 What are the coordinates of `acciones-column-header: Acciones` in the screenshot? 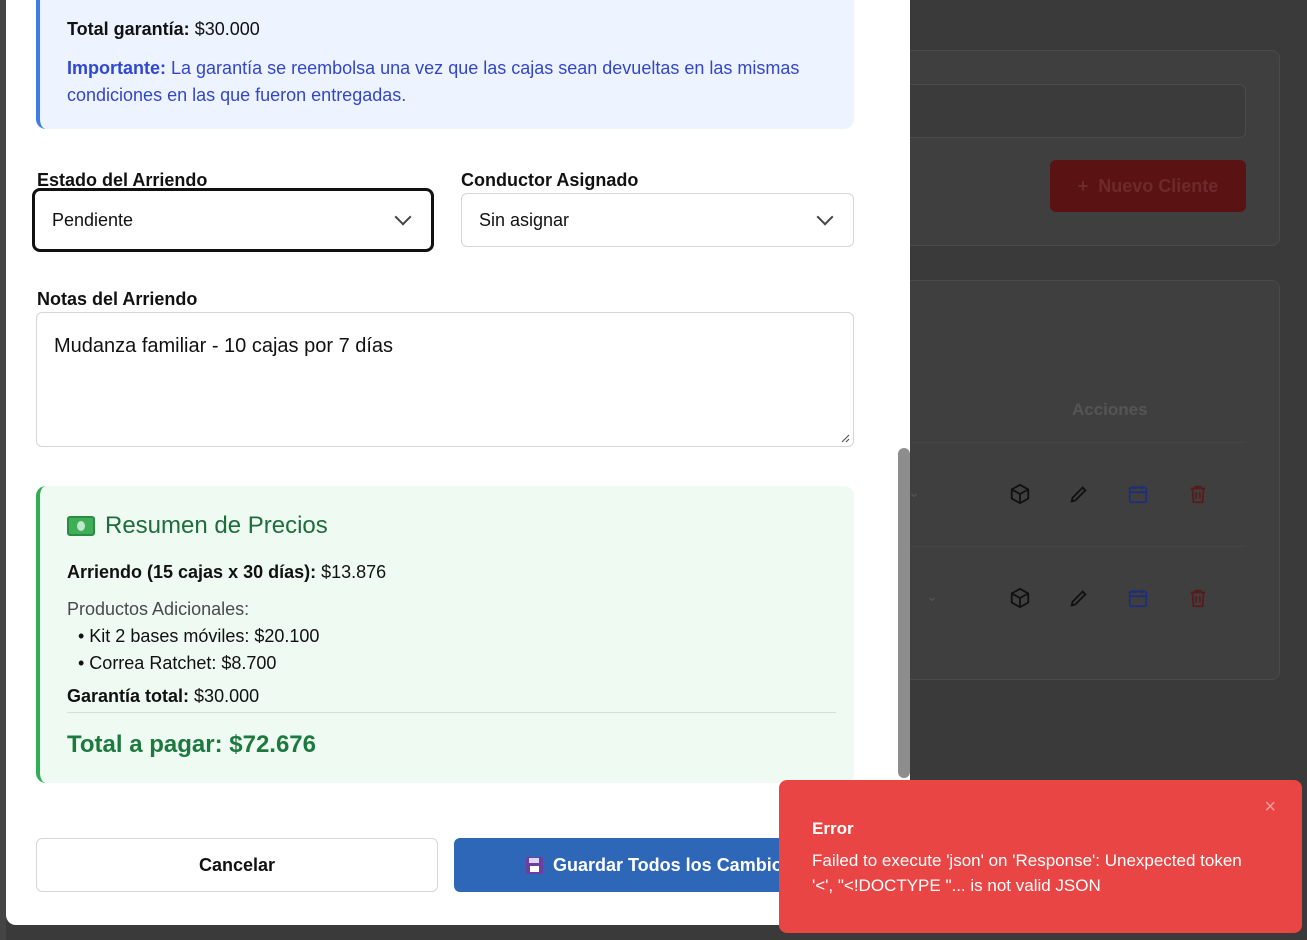 It's located at (1110, 409).